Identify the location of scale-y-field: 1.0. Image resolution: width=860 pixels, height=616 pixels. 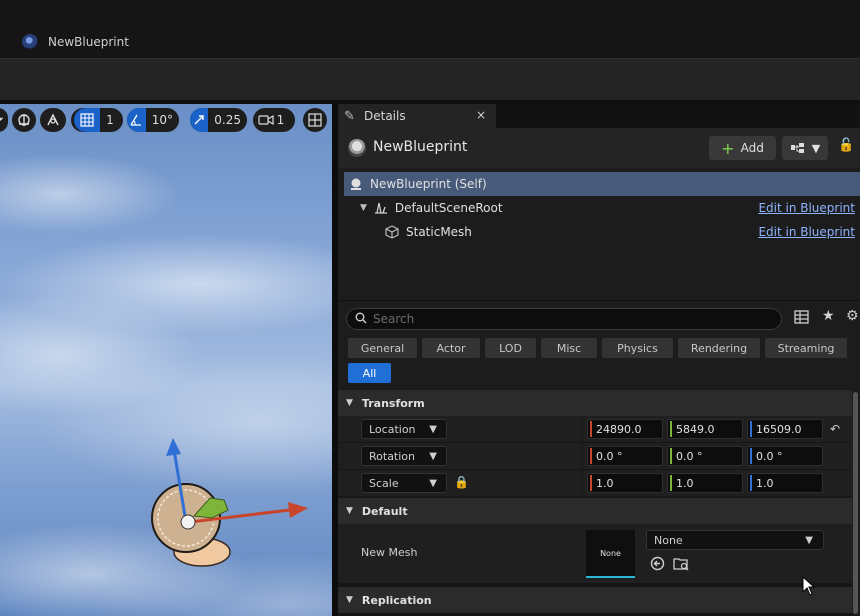
(705, 483).